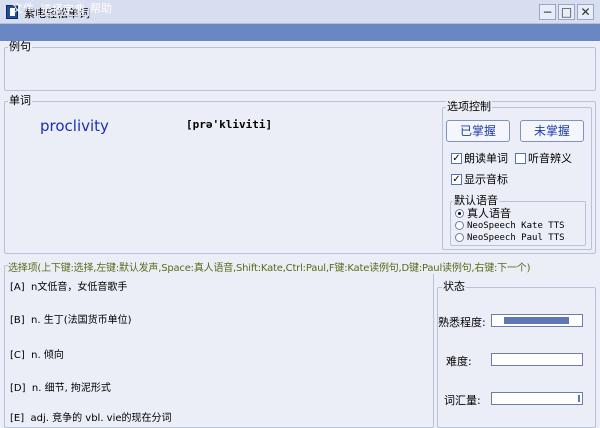 This screenshot has width=600, height=428. What do you see at coordinates (459, 361) in the screenshot?
I see `difficulty-label: 难度:` at bounding box center [459, 361].